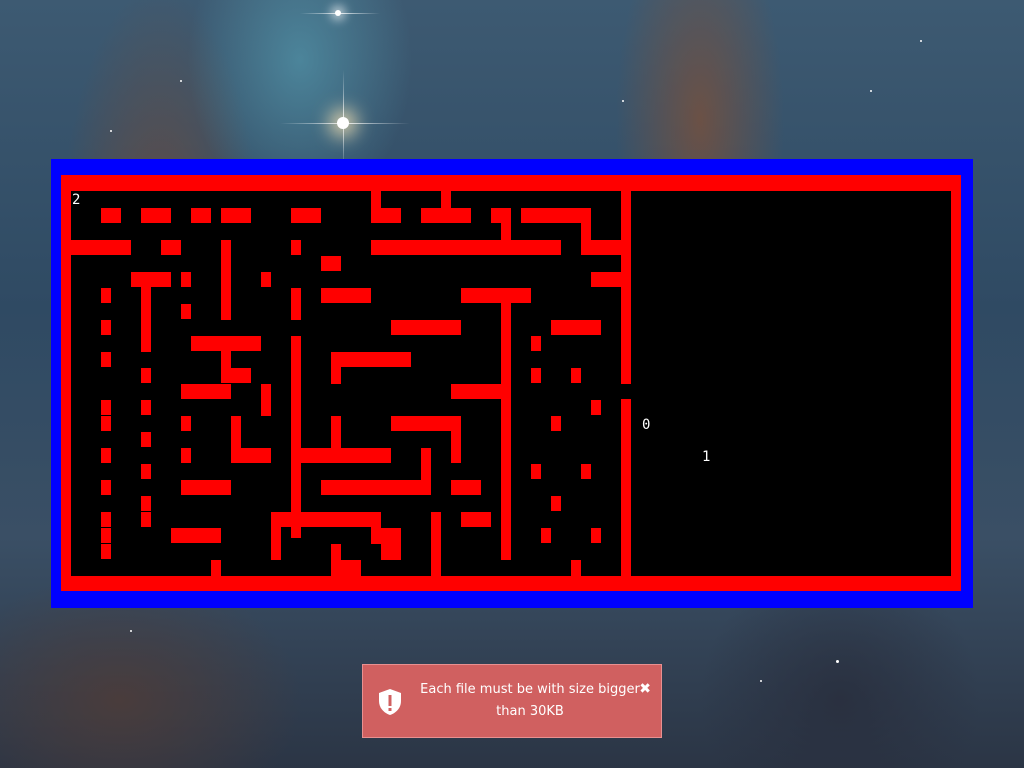 The width and height of the screenshot is (1024, 768). Describe the element at coordinates (76, 200) in the screenshot. I see `score-label: 2` at that location.